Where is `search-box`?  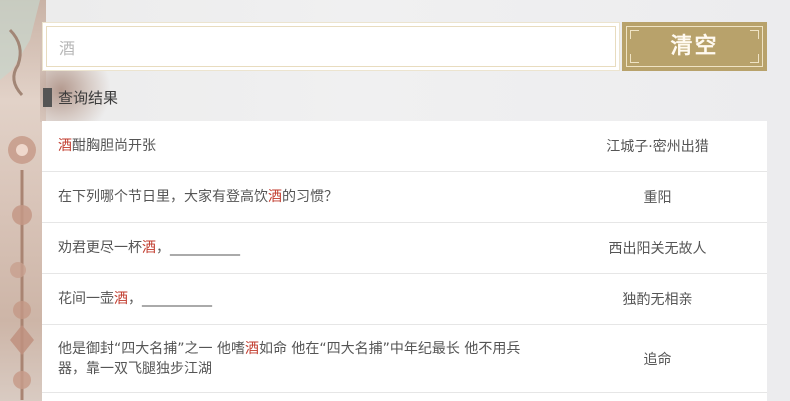
search-box is located at coordinates (331, 46).